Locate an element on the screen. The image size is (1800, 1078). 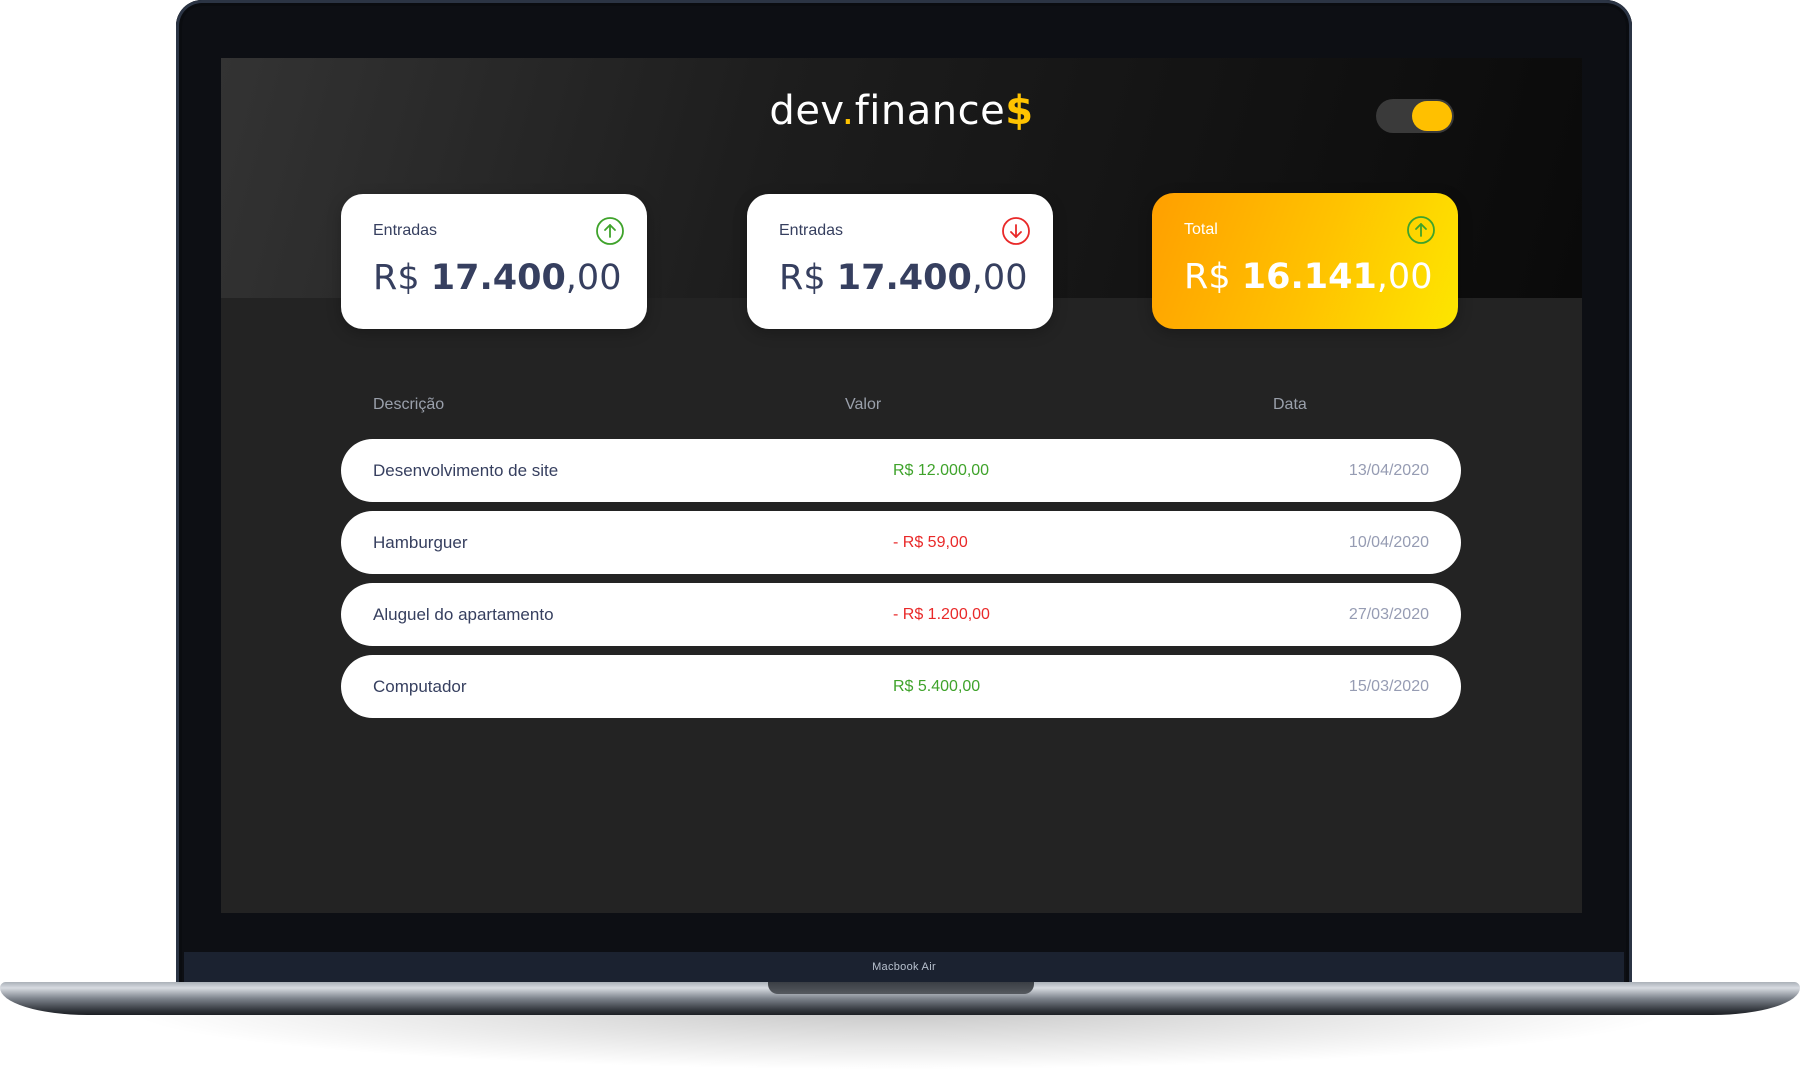
transaction-date: 15/03/2020 is located at coordinates (1388, 686).